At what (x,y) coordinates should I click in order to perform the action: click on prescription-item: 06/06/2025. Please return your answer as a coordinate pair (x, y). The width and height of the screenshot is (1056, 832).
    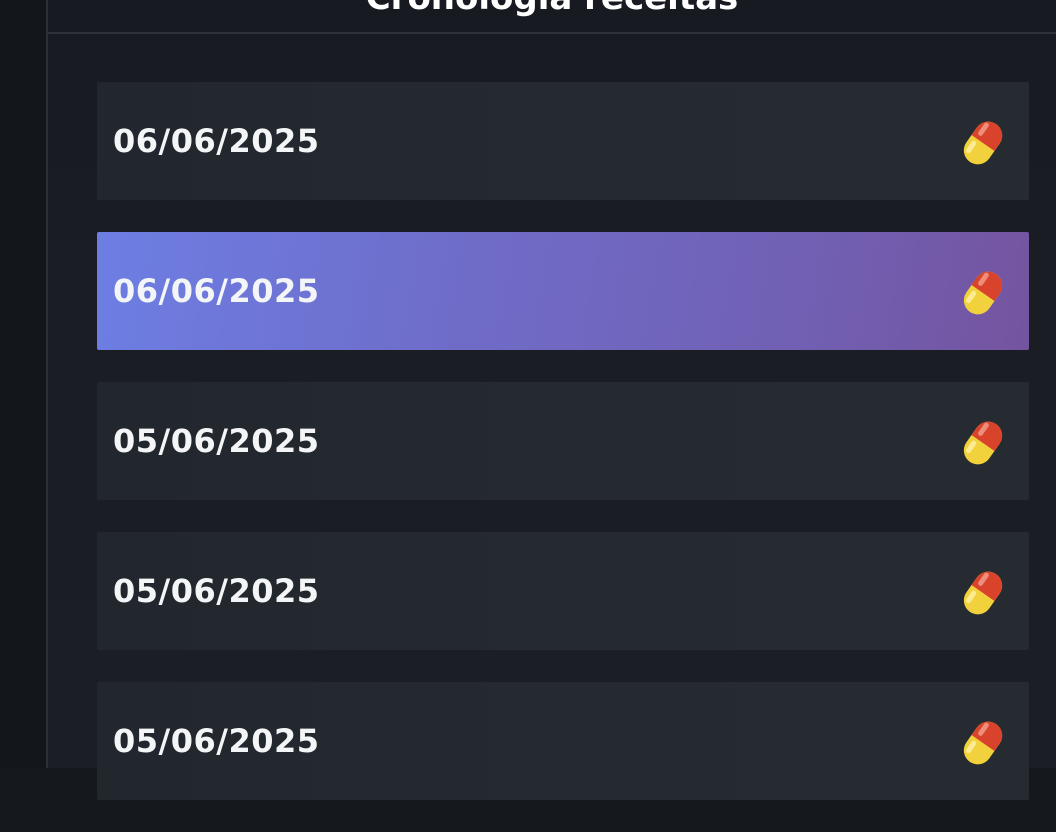
    Looking at the image, I should click on (563, 141).